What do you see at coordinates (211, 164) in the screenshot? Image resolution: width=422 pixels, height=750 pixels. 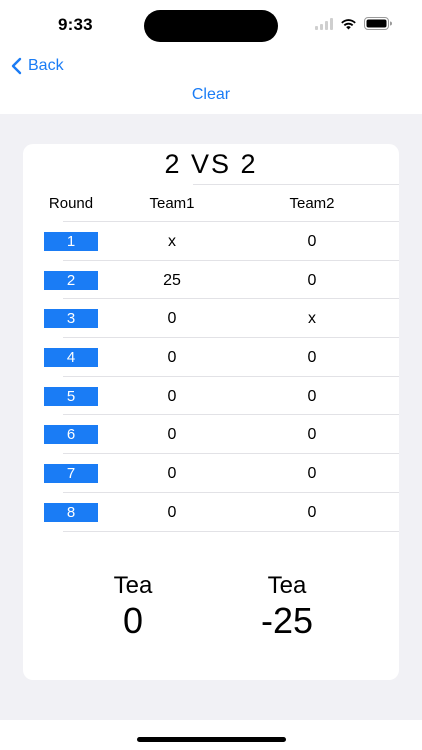 I see `match-title: 2 VS 2` at bounding box center [211, 164].